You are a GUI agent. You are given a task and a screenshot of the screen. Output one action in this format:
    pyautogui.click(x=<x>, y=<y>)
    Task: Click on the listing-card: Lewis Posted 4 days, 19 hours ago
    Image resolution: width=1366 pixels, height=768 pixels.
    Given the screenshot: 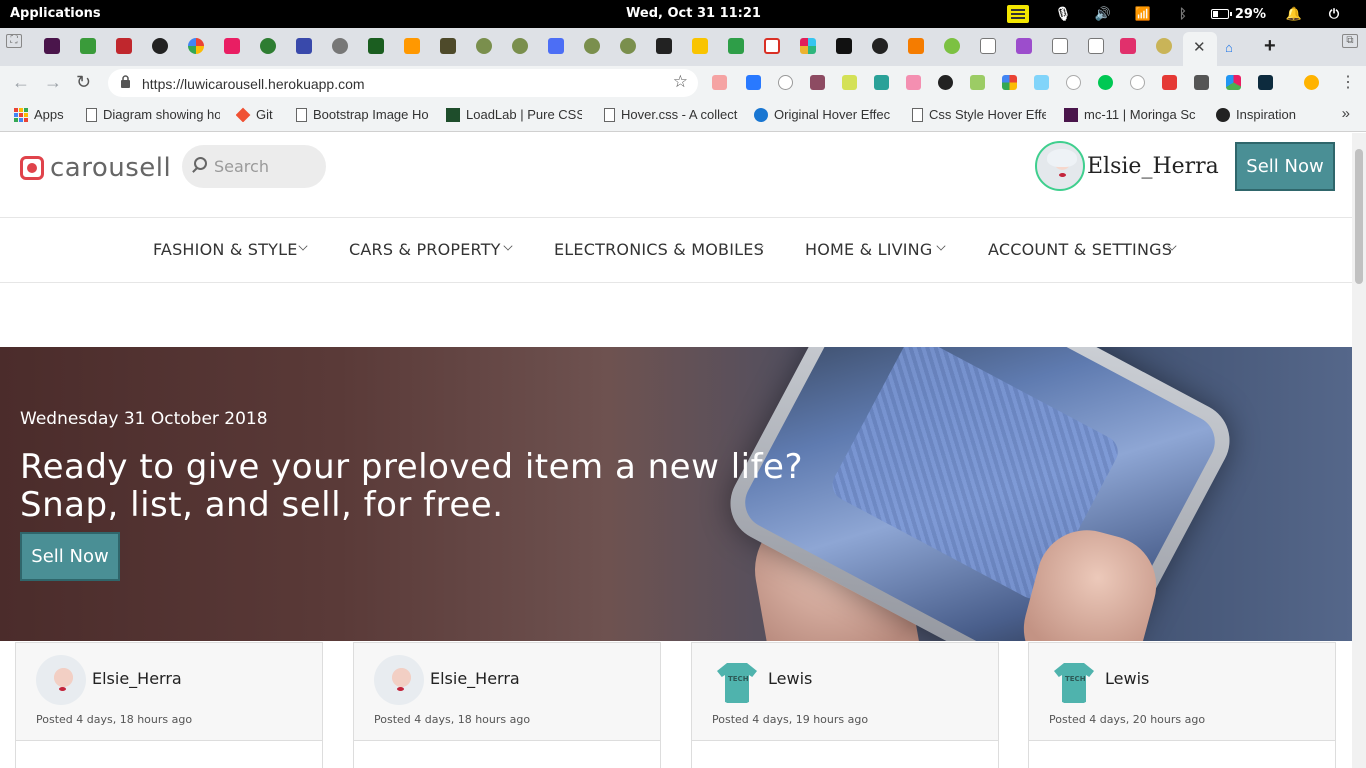 What is the action you would take?
    pyautogui.click(x=845, y=705)
    